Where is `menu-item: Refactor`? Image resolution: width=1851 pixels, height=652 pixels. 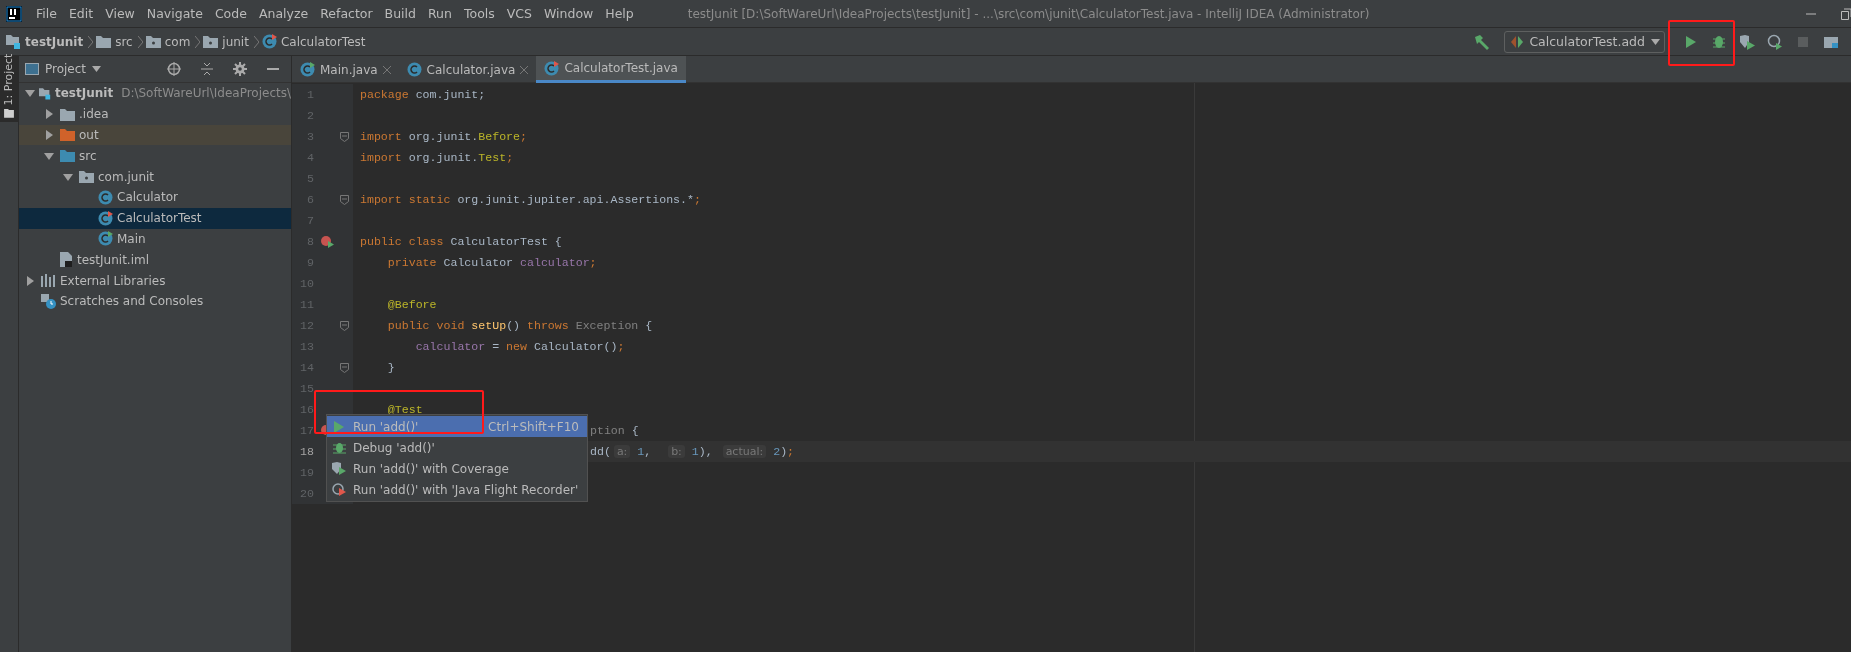
menu-item: Refactor is located at coordinates (346, 13).